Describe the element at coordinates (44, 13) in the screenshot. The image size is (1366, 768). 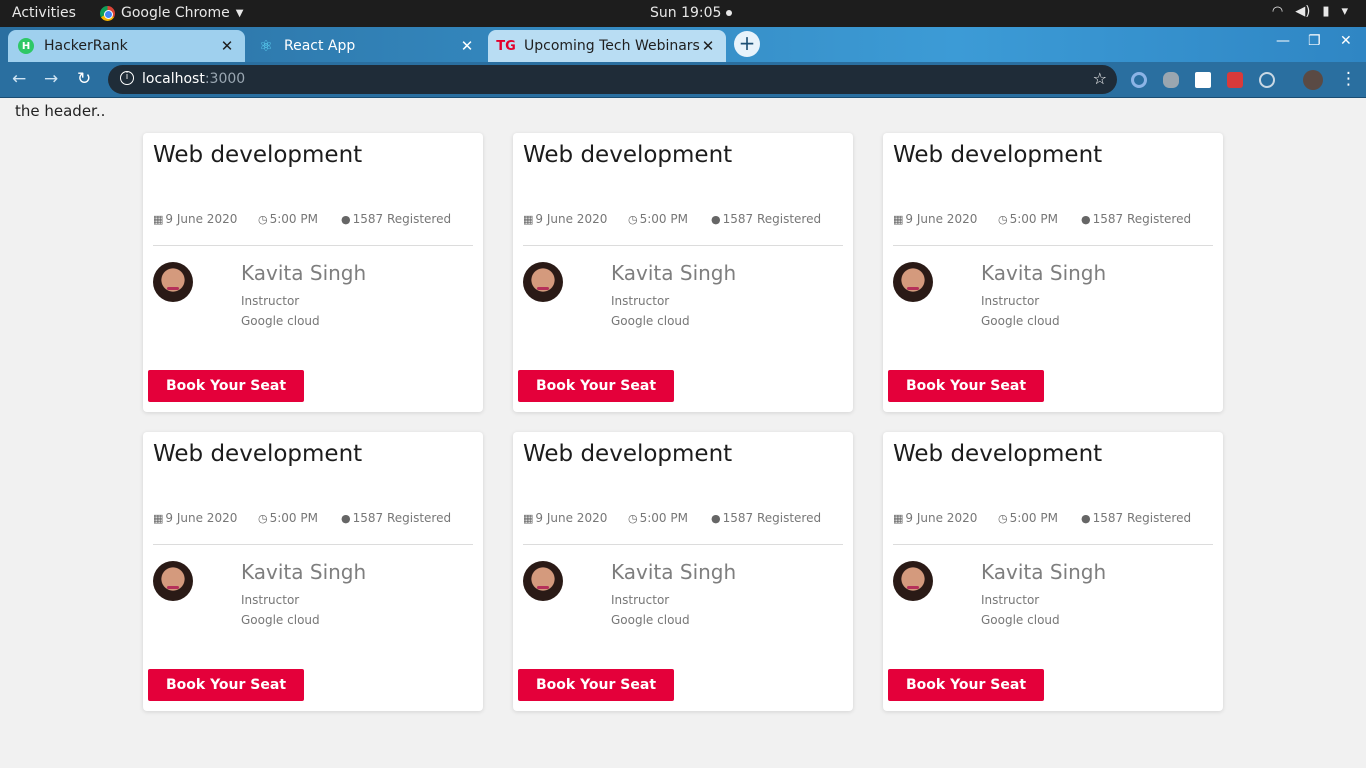
I see `activities-button: Activities` at that location.